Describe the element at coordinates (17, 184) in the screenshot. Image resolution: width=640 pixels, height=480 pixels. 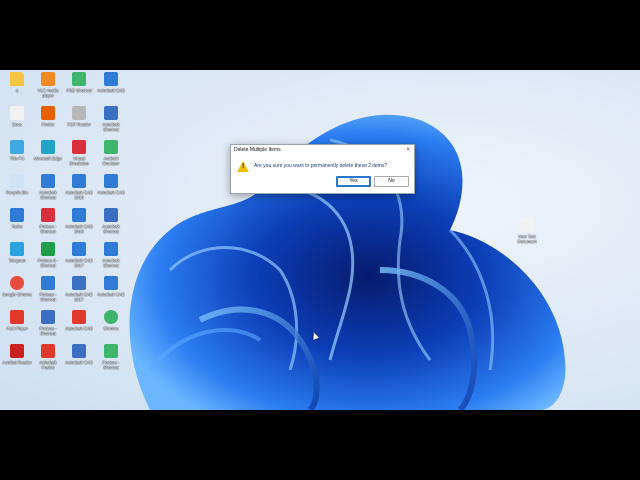
I see `desktop-icon: Recycle Bin` at that location.